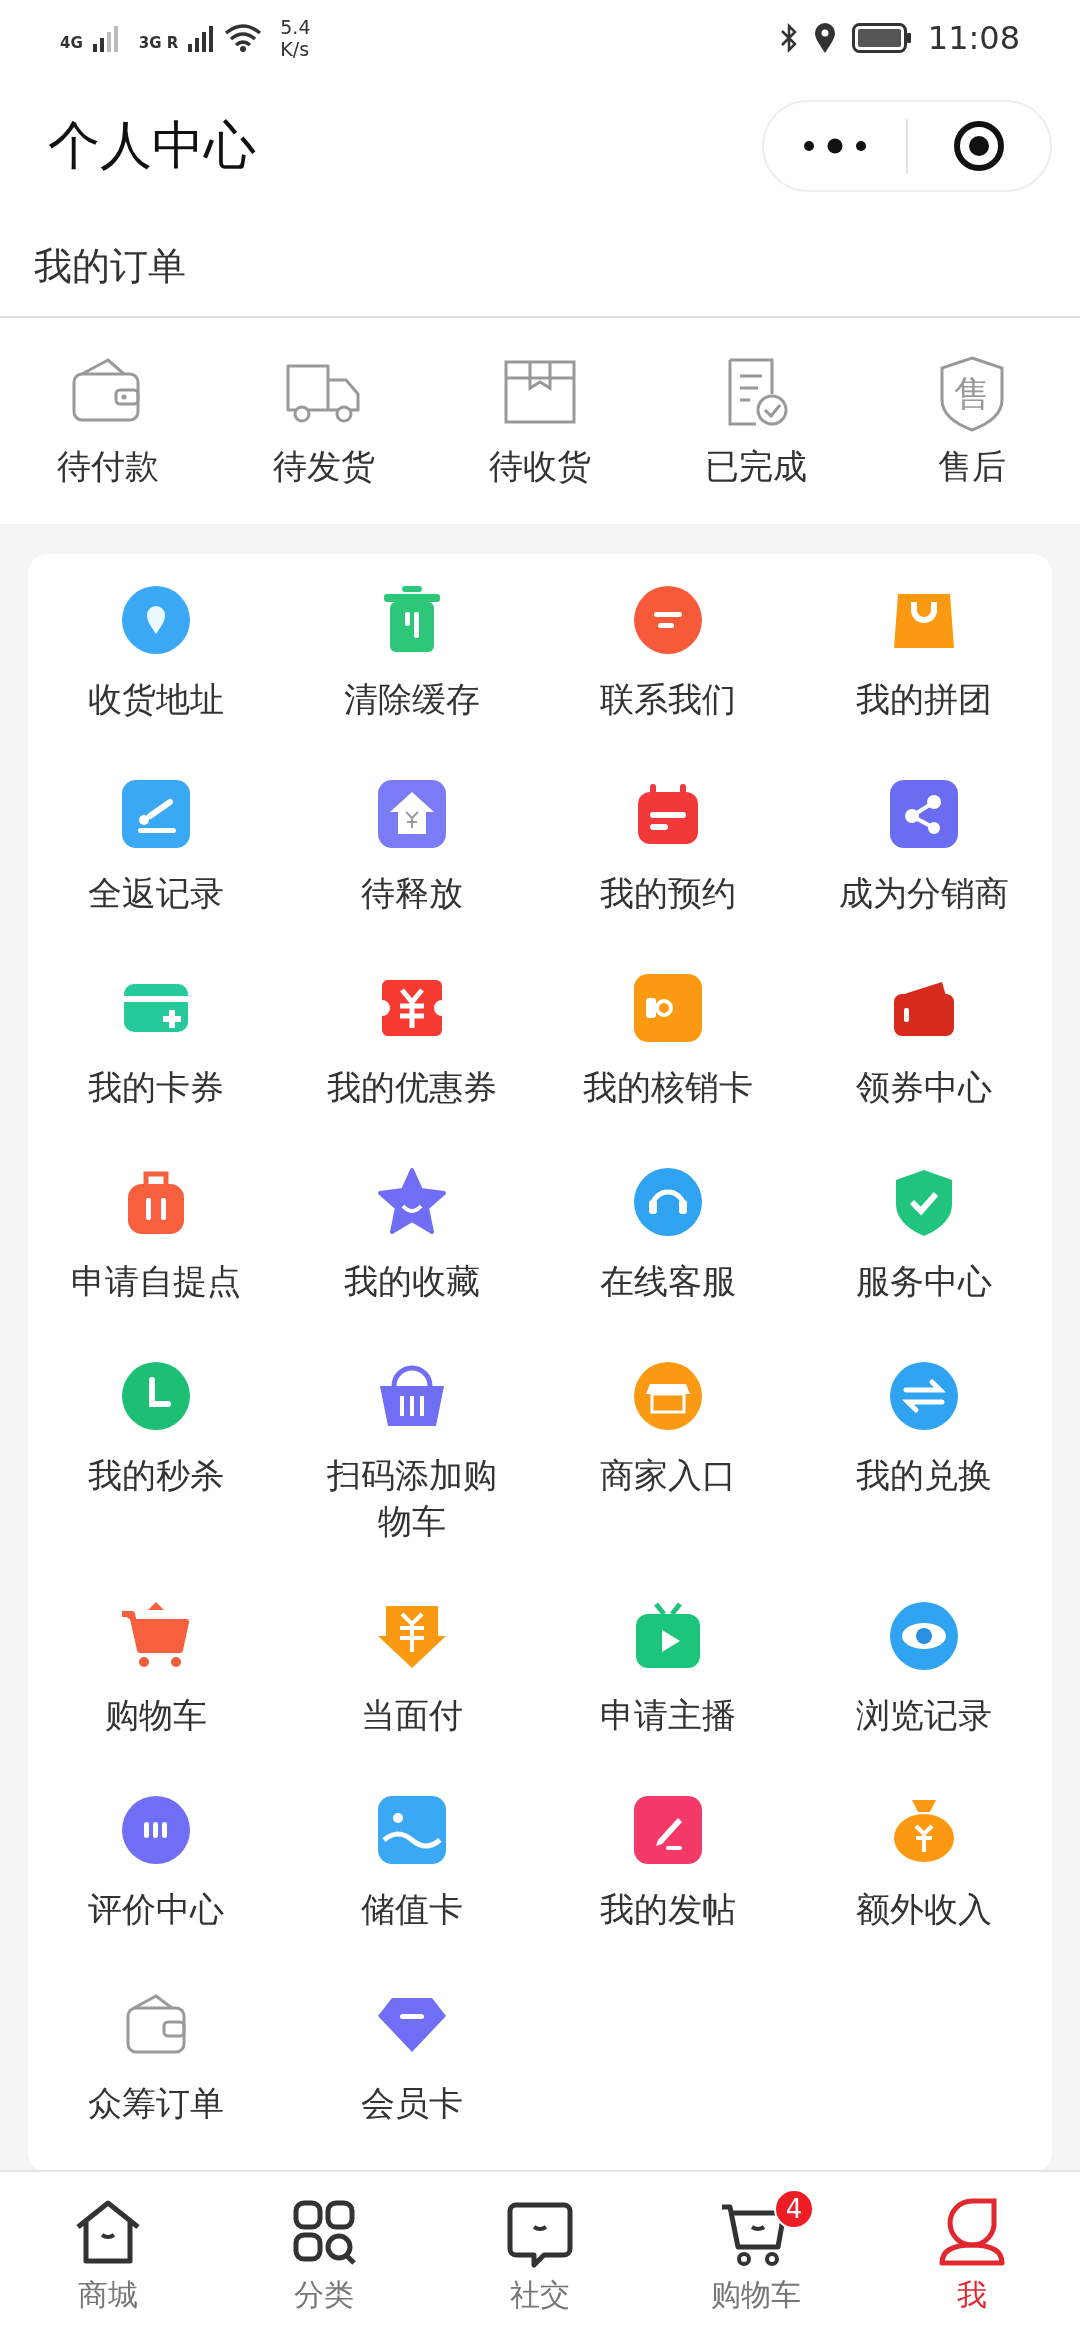 This screenshot has width=1080, height=2340. I want to click on icon-glyph: 售, so click(972, 394).